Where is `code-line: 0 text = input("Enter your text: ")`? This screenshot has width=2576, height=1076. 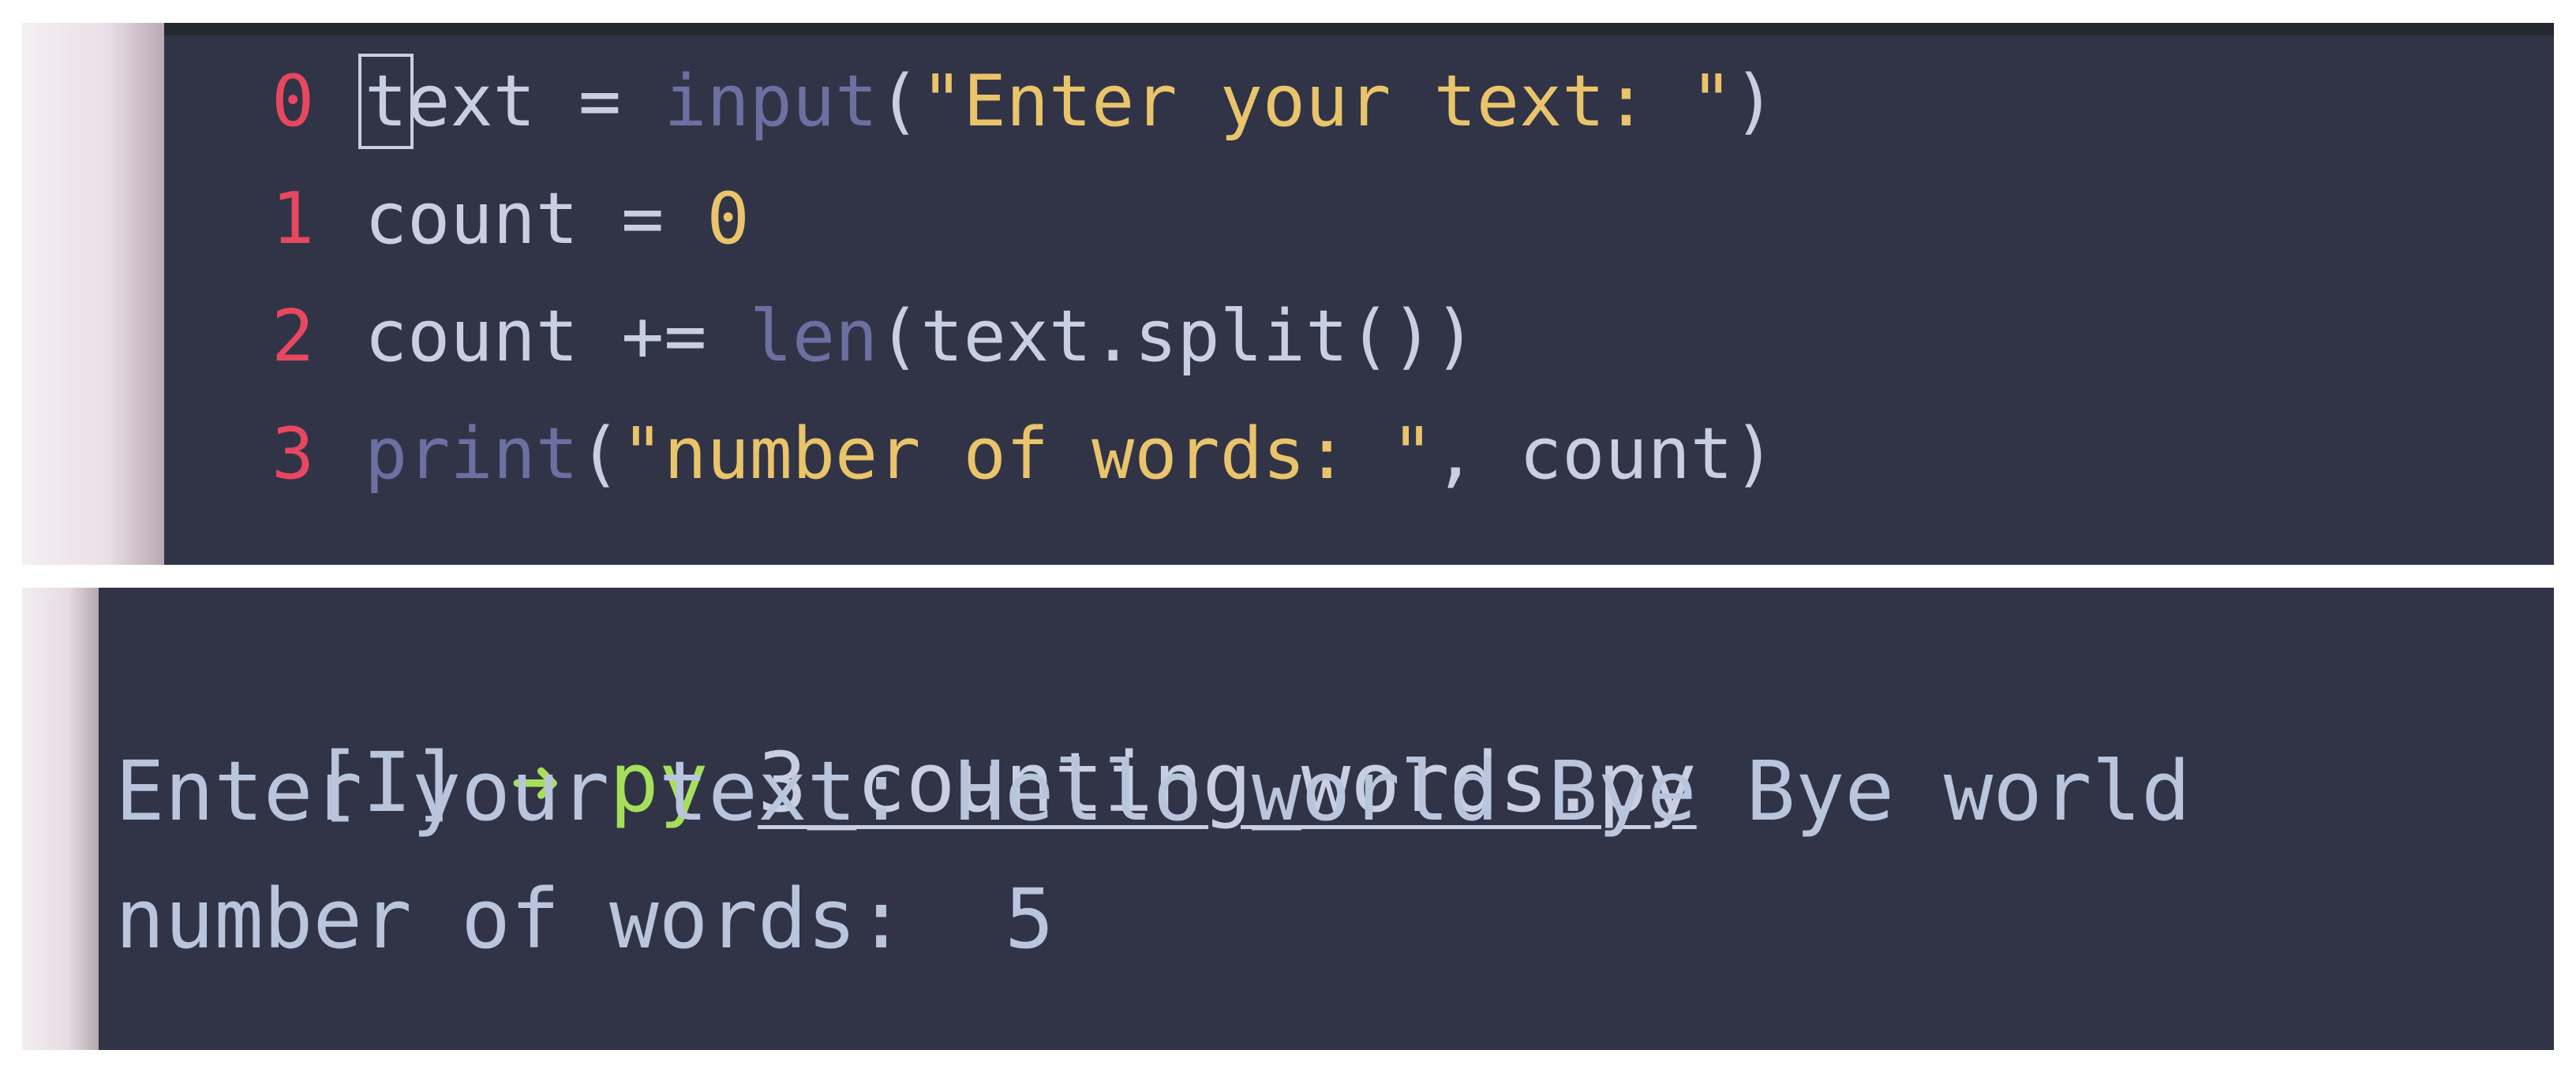
code-line: 0 text = input("Enter your text: ") is located at coordinates (1359, 102).